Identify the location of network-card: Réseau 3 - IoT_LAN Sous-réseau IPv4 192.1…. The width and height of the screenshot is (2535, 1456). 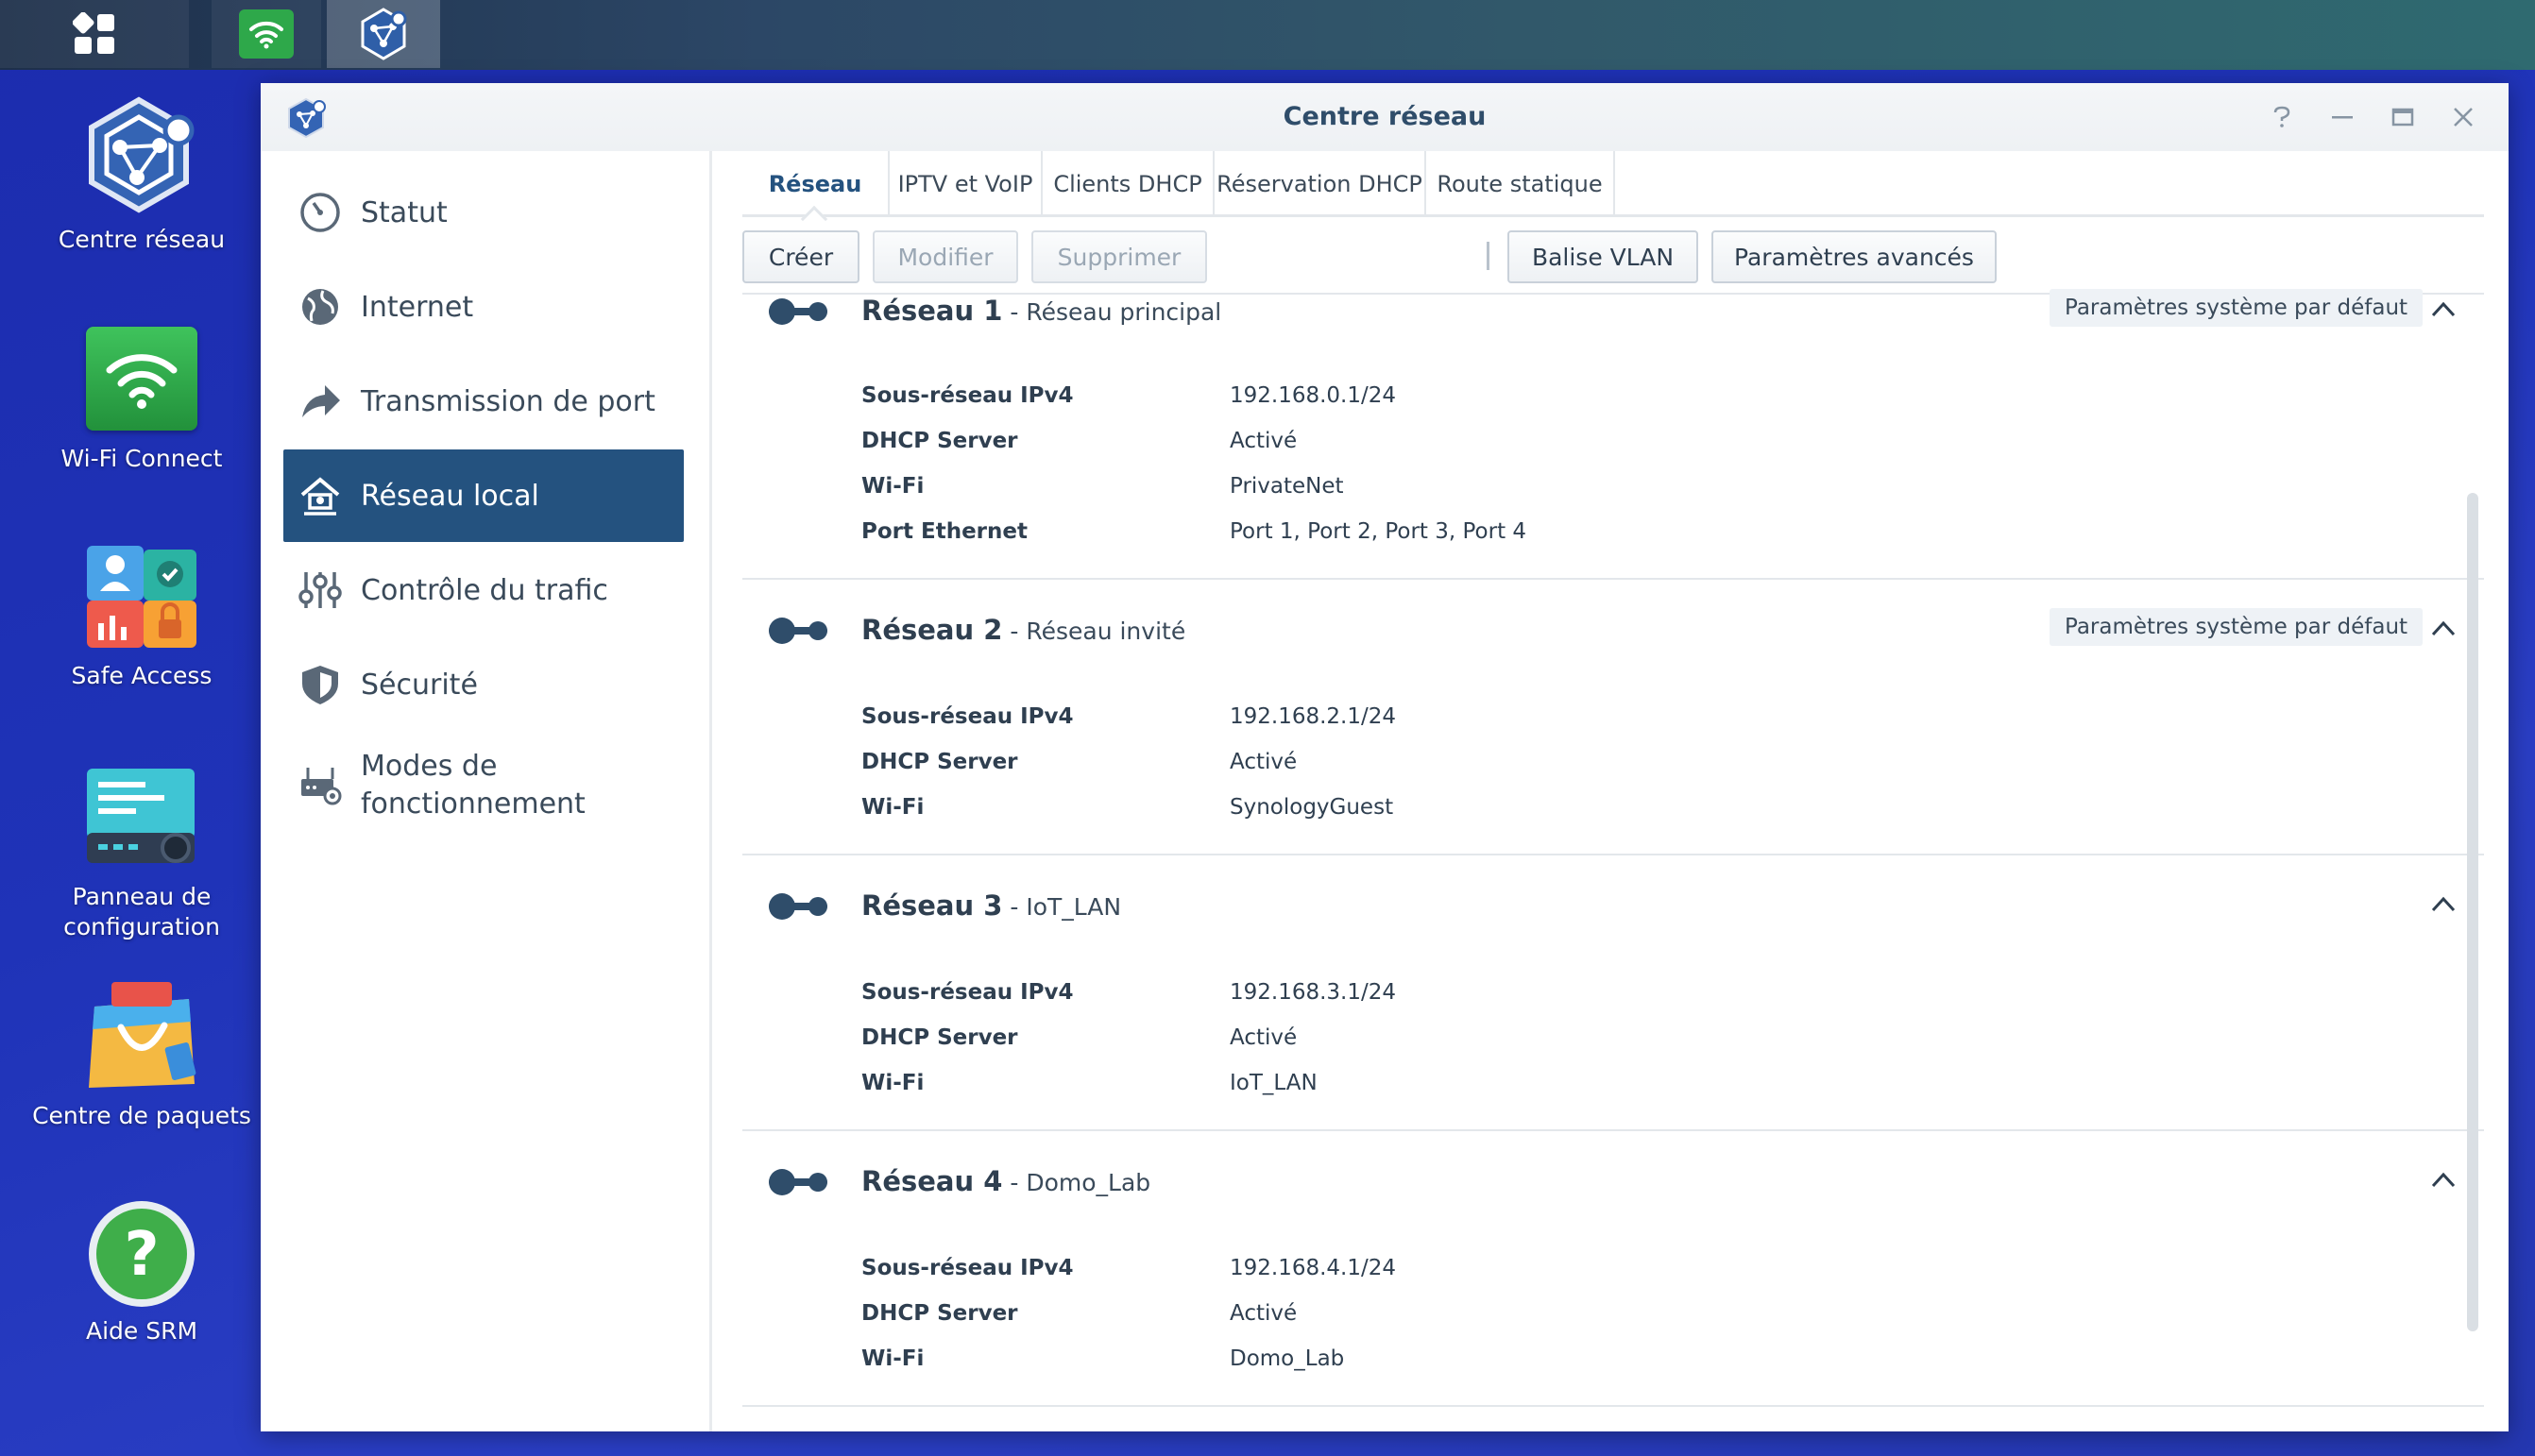
(1613, 993).